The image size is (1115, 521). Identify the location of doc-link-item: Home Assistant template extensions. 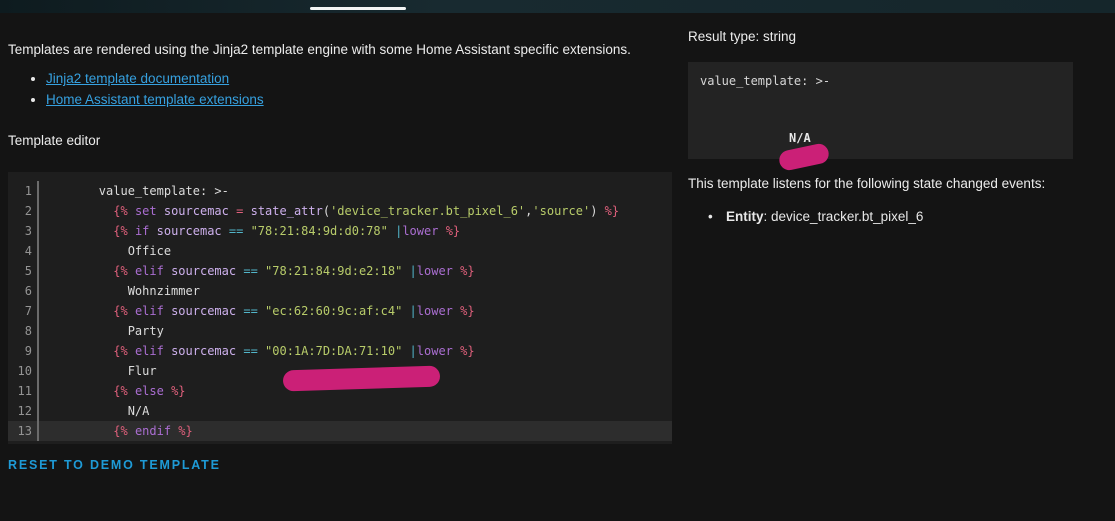
(155, 100).